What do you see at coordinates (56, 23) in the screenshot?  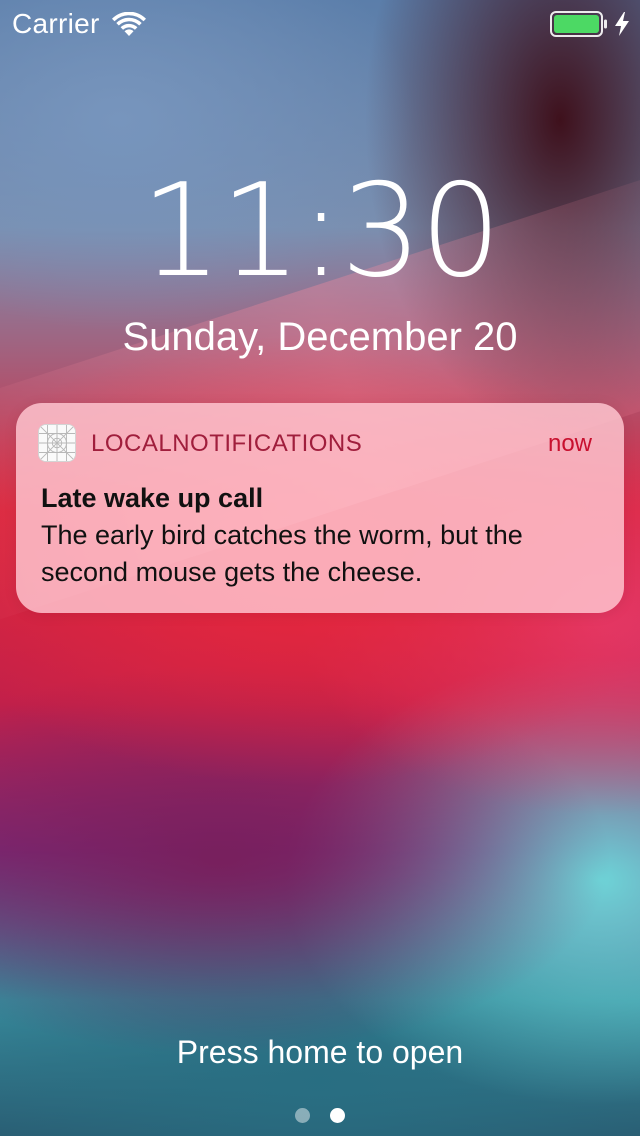 I see `carrier-label: Carrier` at bounding box center [56, 23].